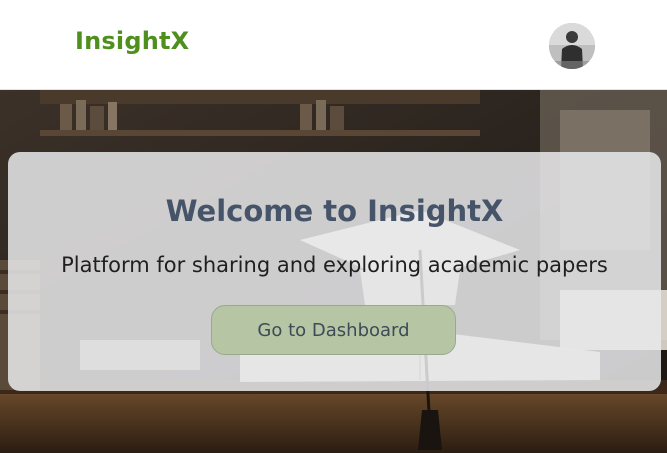  Describe the element at coordinates (334, 211) in the screenshot. I see `welcome-title: Welcome to InsightX` at that location.